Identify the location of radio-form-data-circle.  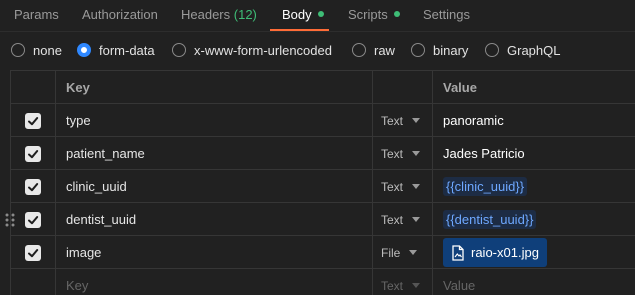
(84, 50).